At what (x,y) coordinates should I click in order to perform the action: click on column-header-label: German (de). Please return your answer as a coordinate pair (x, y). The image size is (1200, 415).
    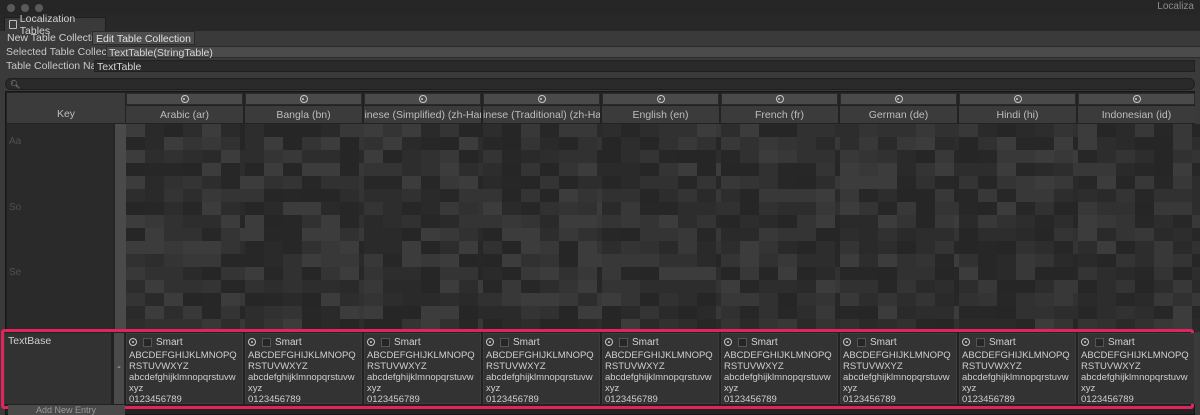
    Looking at the image, I should click on (898, 114).